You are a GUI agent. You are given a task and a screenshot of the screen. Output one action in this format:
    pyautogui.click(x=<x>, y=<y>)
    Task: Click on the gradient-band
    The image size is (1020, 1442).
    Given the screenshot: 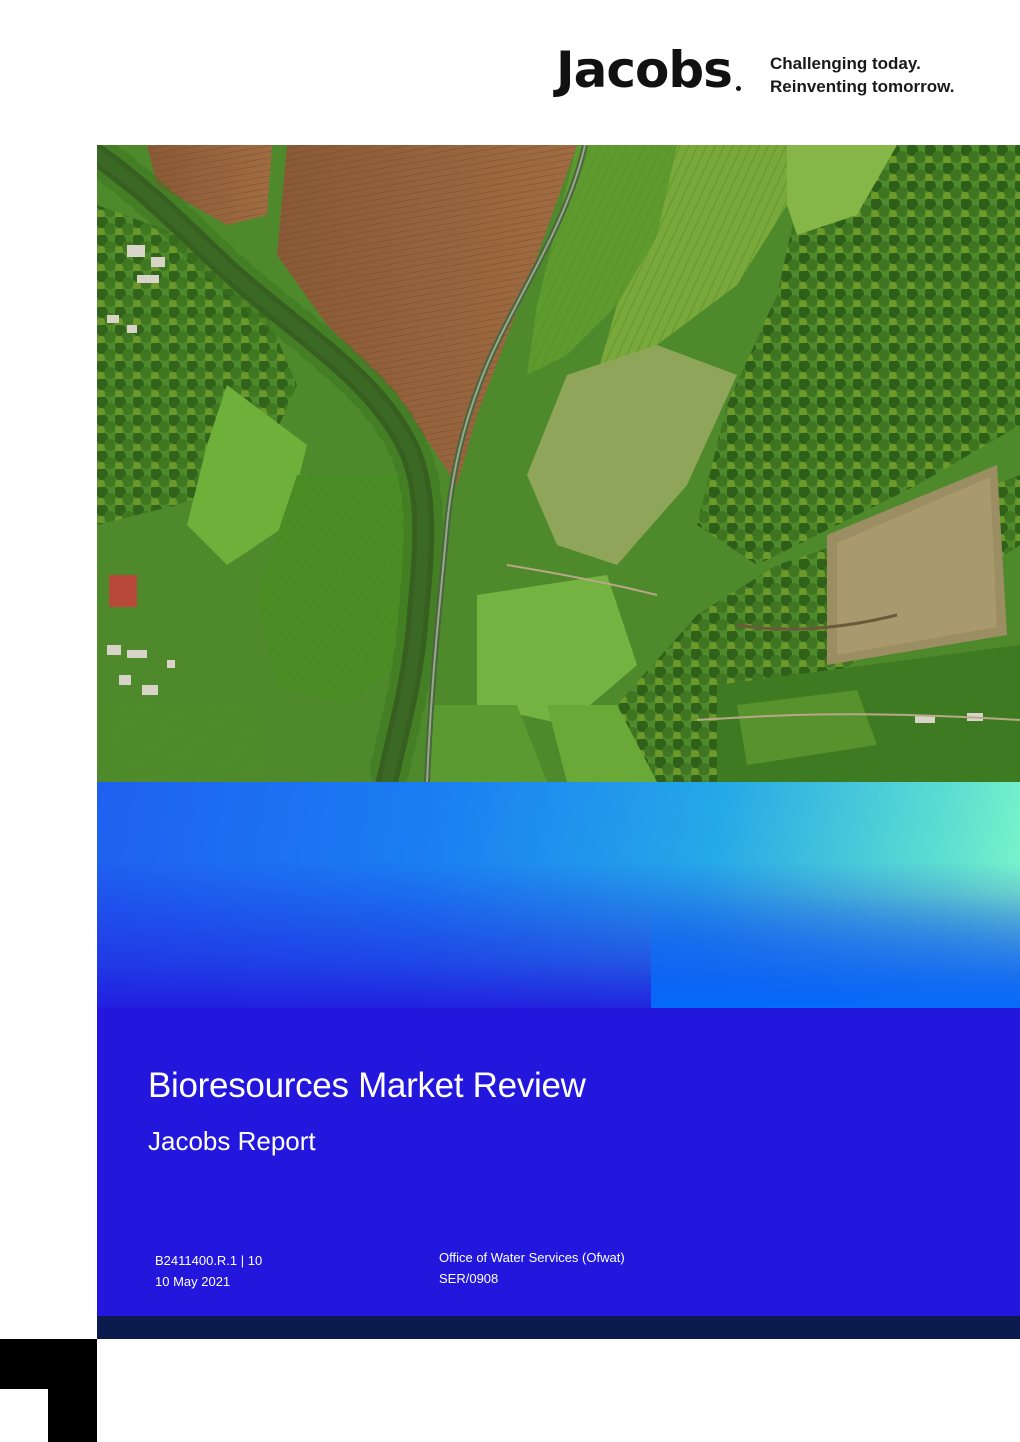 What is the action you would take?
    pyautogui.click(x=558, y=895)
    